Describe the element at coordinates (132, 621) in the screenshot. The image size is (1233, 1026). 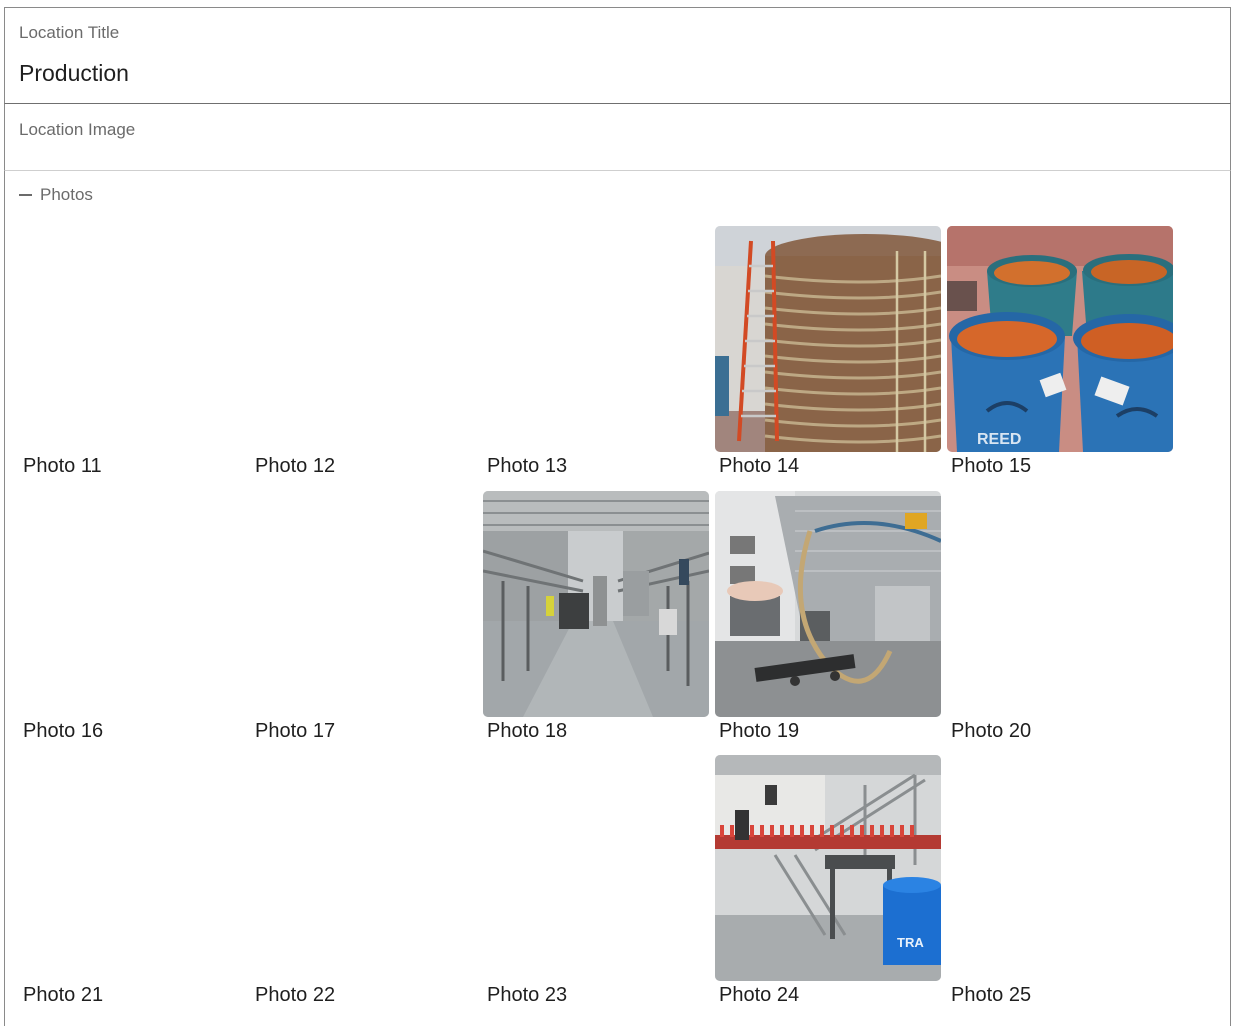
I see `photo-cell-16: Photo 16` at that location.